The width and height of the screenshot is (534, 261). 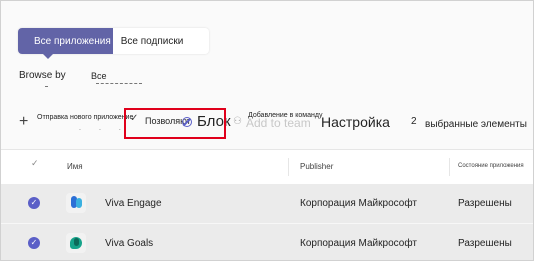 What do you see at coordinates (76, 243) in the screenshot?
I see `viva-goals-icon` at bounding box center [76, 243].